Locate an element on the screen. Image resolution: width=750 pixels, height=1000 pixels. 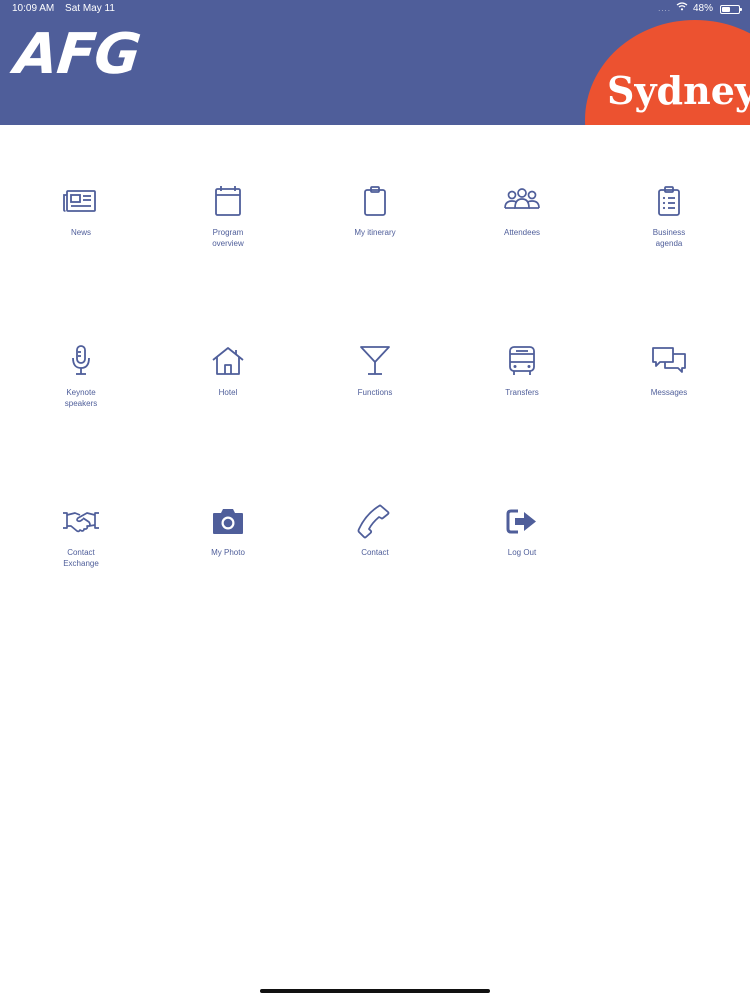
menu-label: Contact Exchange is located at coordinates (81, 558).